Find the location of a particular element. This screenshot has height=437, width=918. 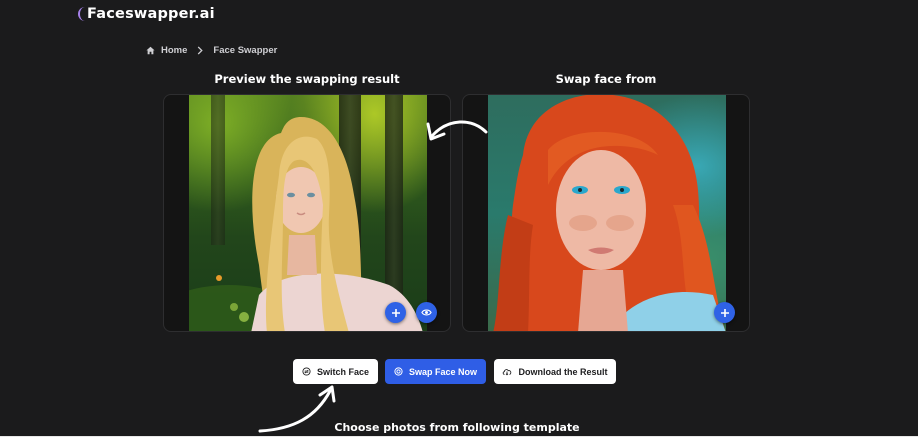

swap-face-now-label: Swap Face Now is located at coordinates (443, 371).